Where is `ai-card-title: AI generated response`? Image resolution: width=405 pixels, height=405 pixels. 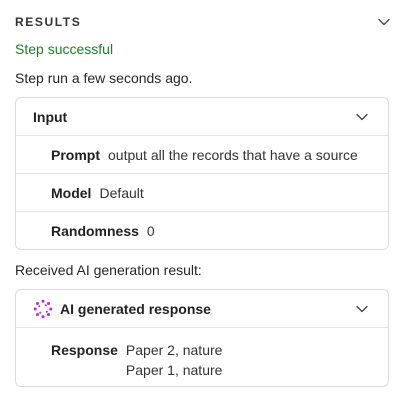
ai-card-title: AI generated response is located at coordinates (135, 308).